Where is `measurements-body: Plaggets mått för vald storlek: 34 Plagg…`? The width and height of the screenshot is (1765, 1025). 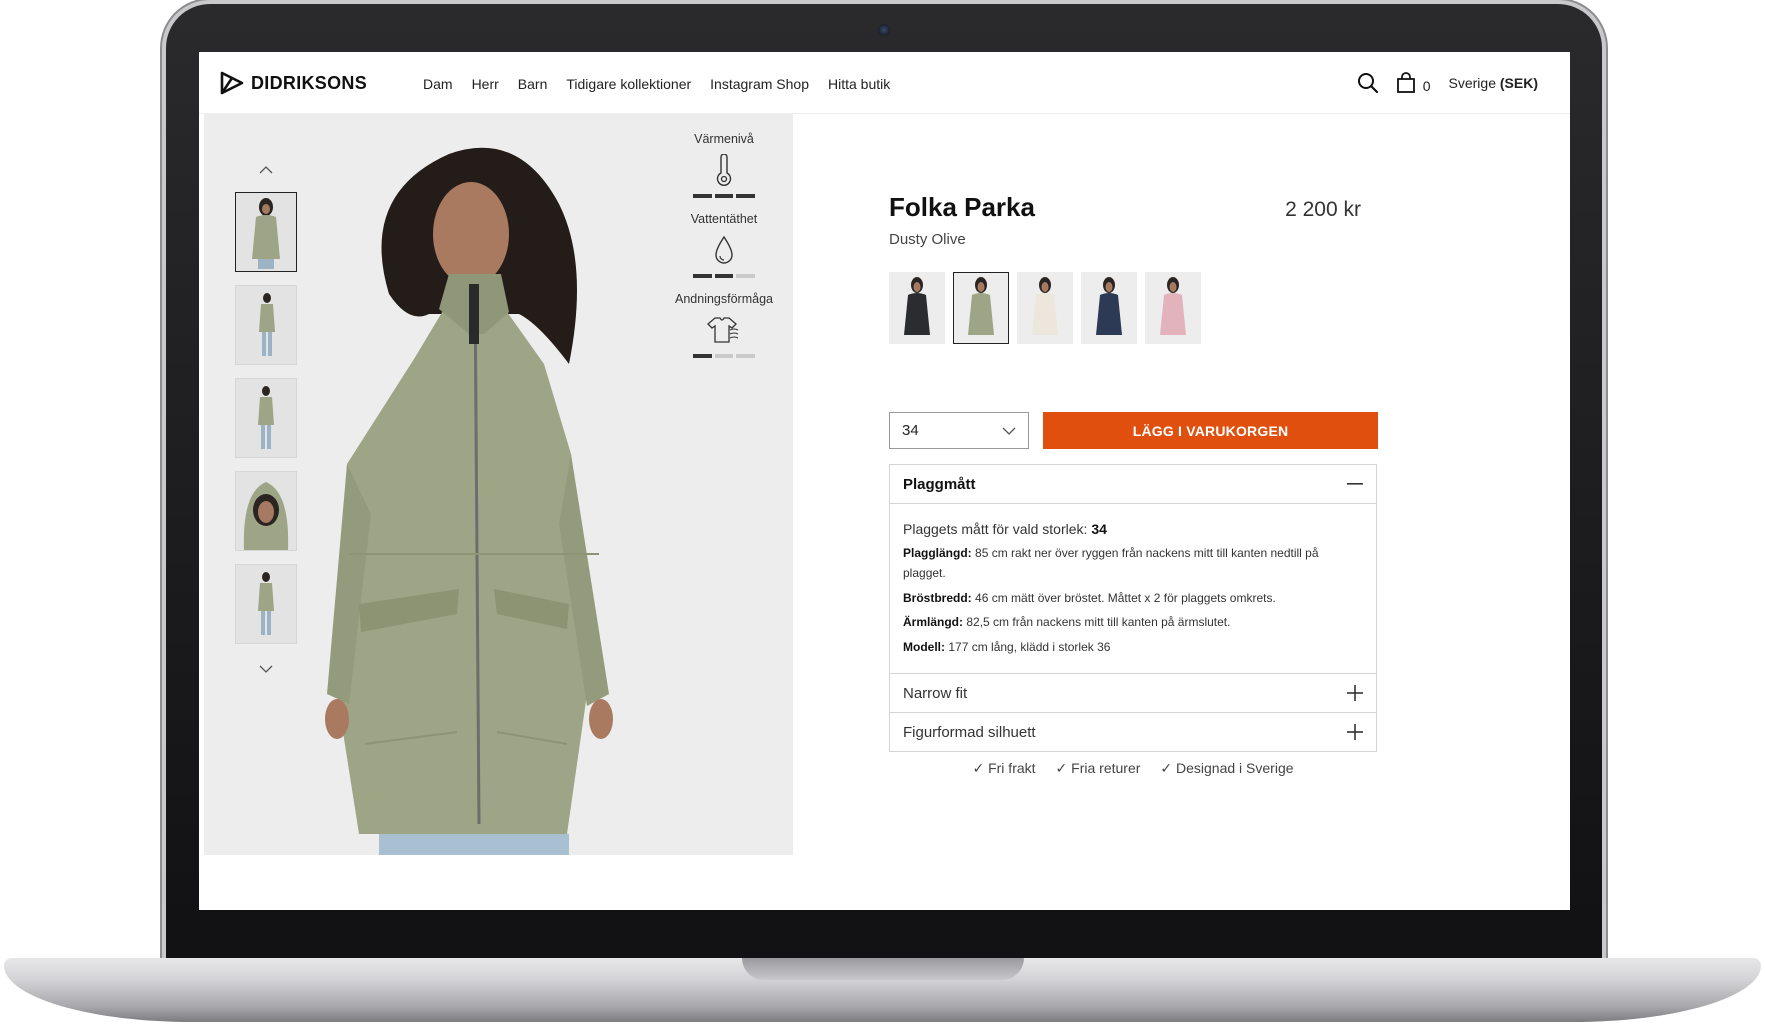
measurements-body: Plaggets mått för vald storlek: 34 Plagg… is located at coordinates (1133, 588).